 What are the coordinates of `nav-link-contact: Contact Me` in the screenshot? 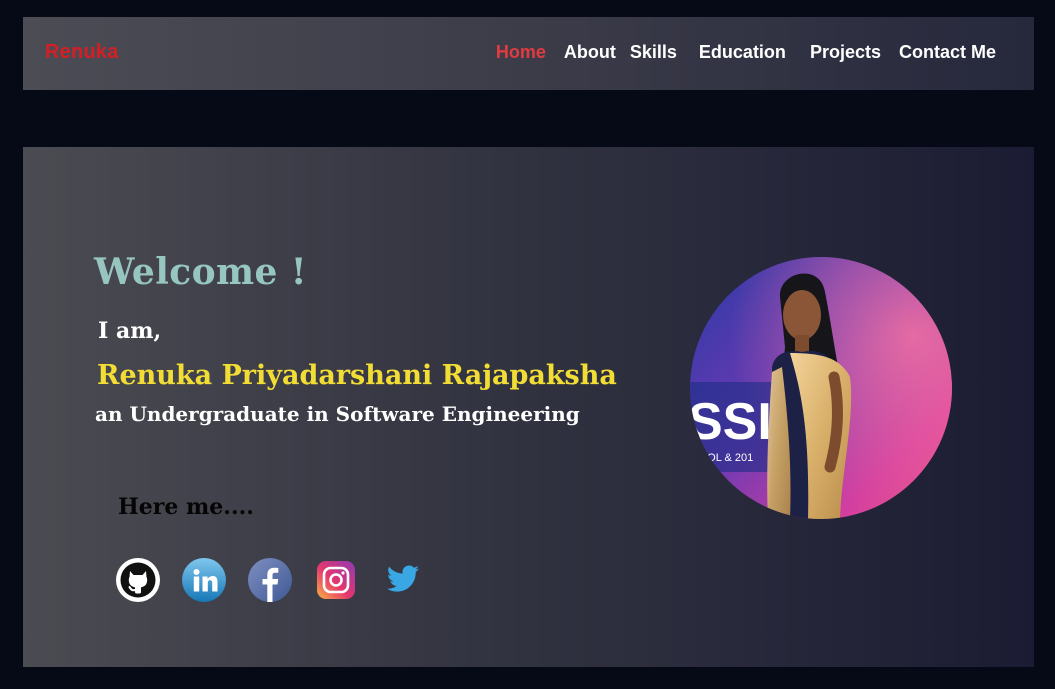 It's located at (947, 52).